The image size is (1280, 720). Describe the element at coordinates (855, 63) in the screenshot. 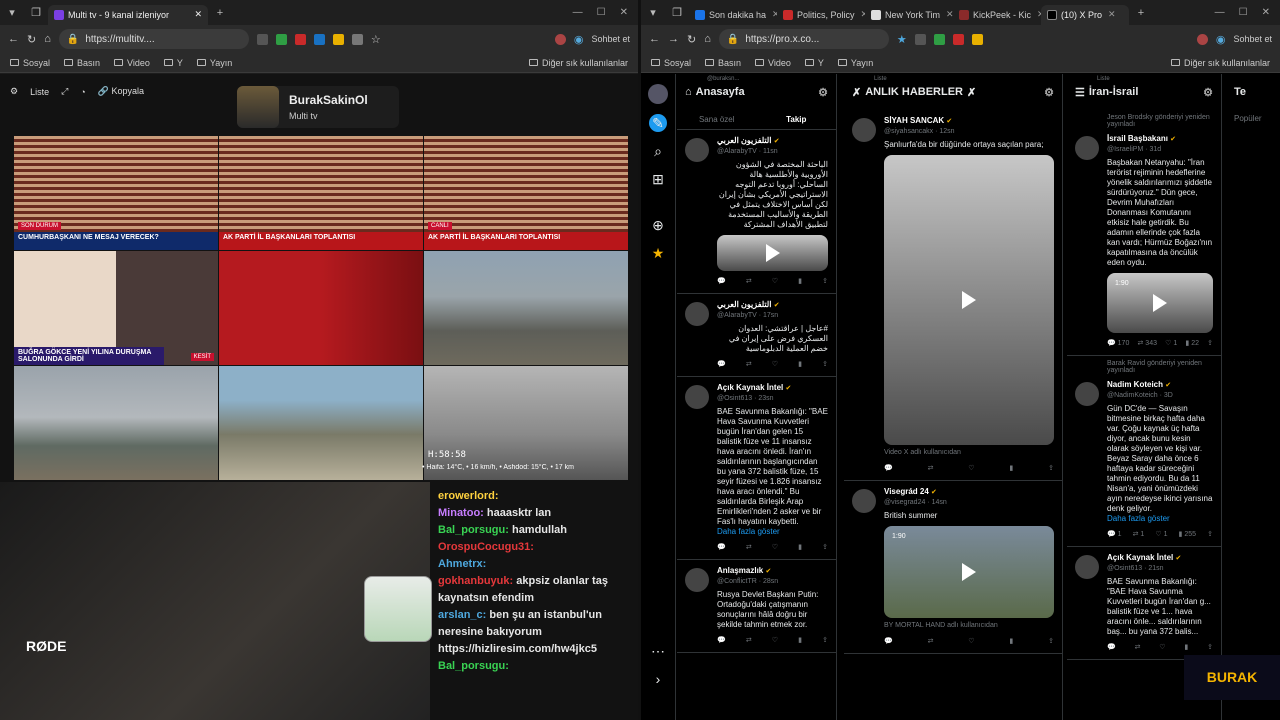

I see `bookmark-folder: Yayın` at that location.